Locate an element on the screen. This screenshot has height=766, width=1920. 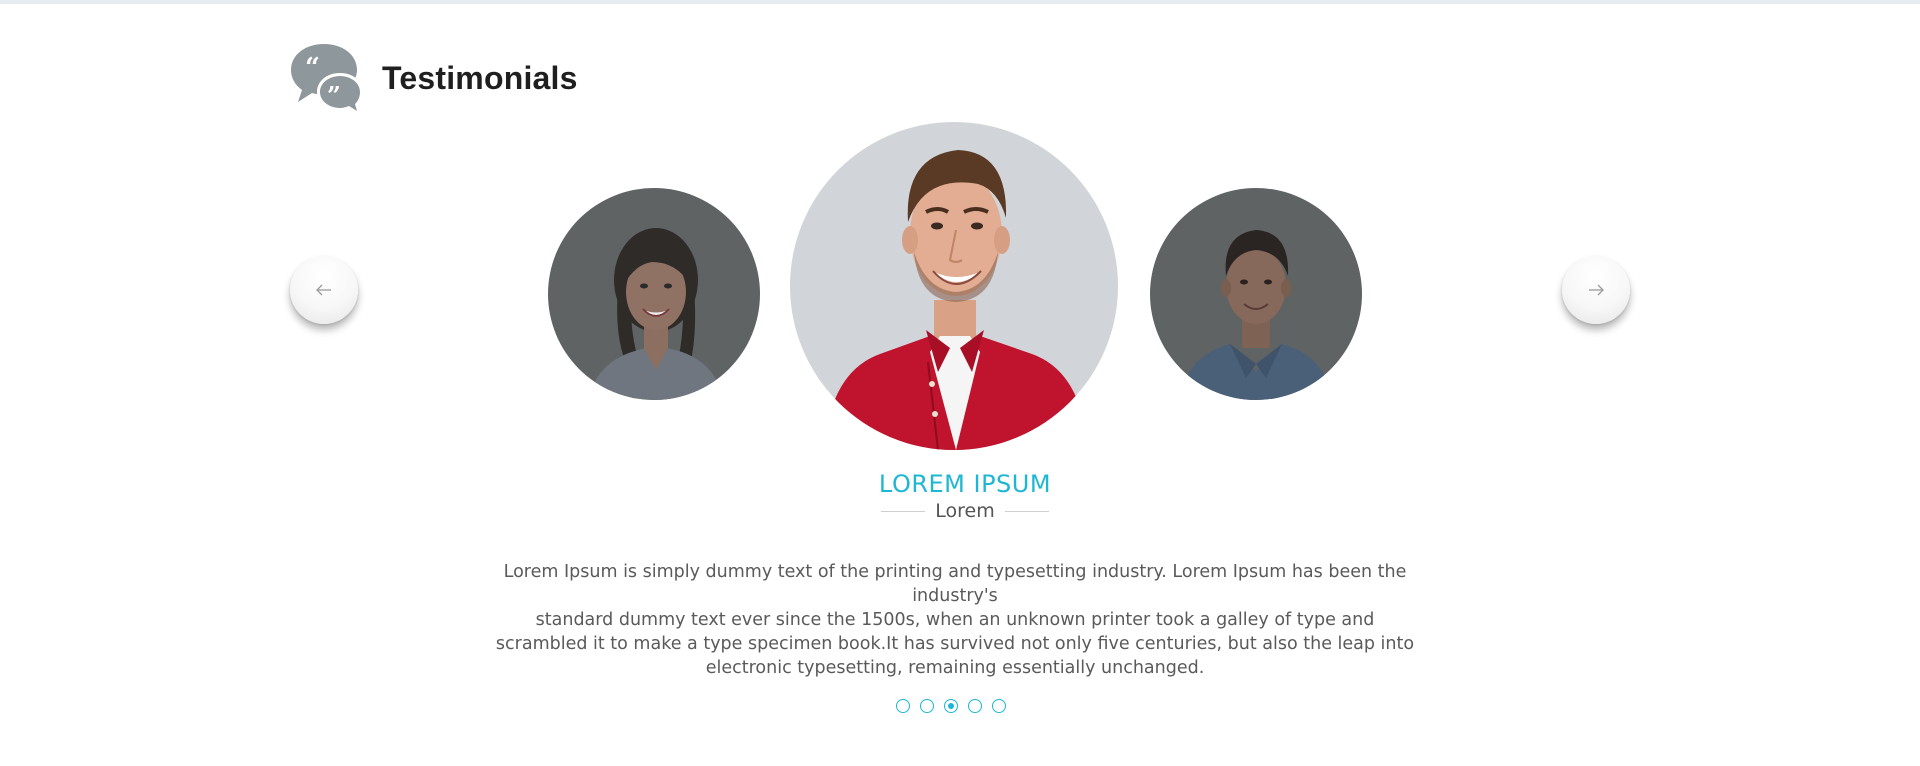
avatar-next is located at coordinates (1256, 294).